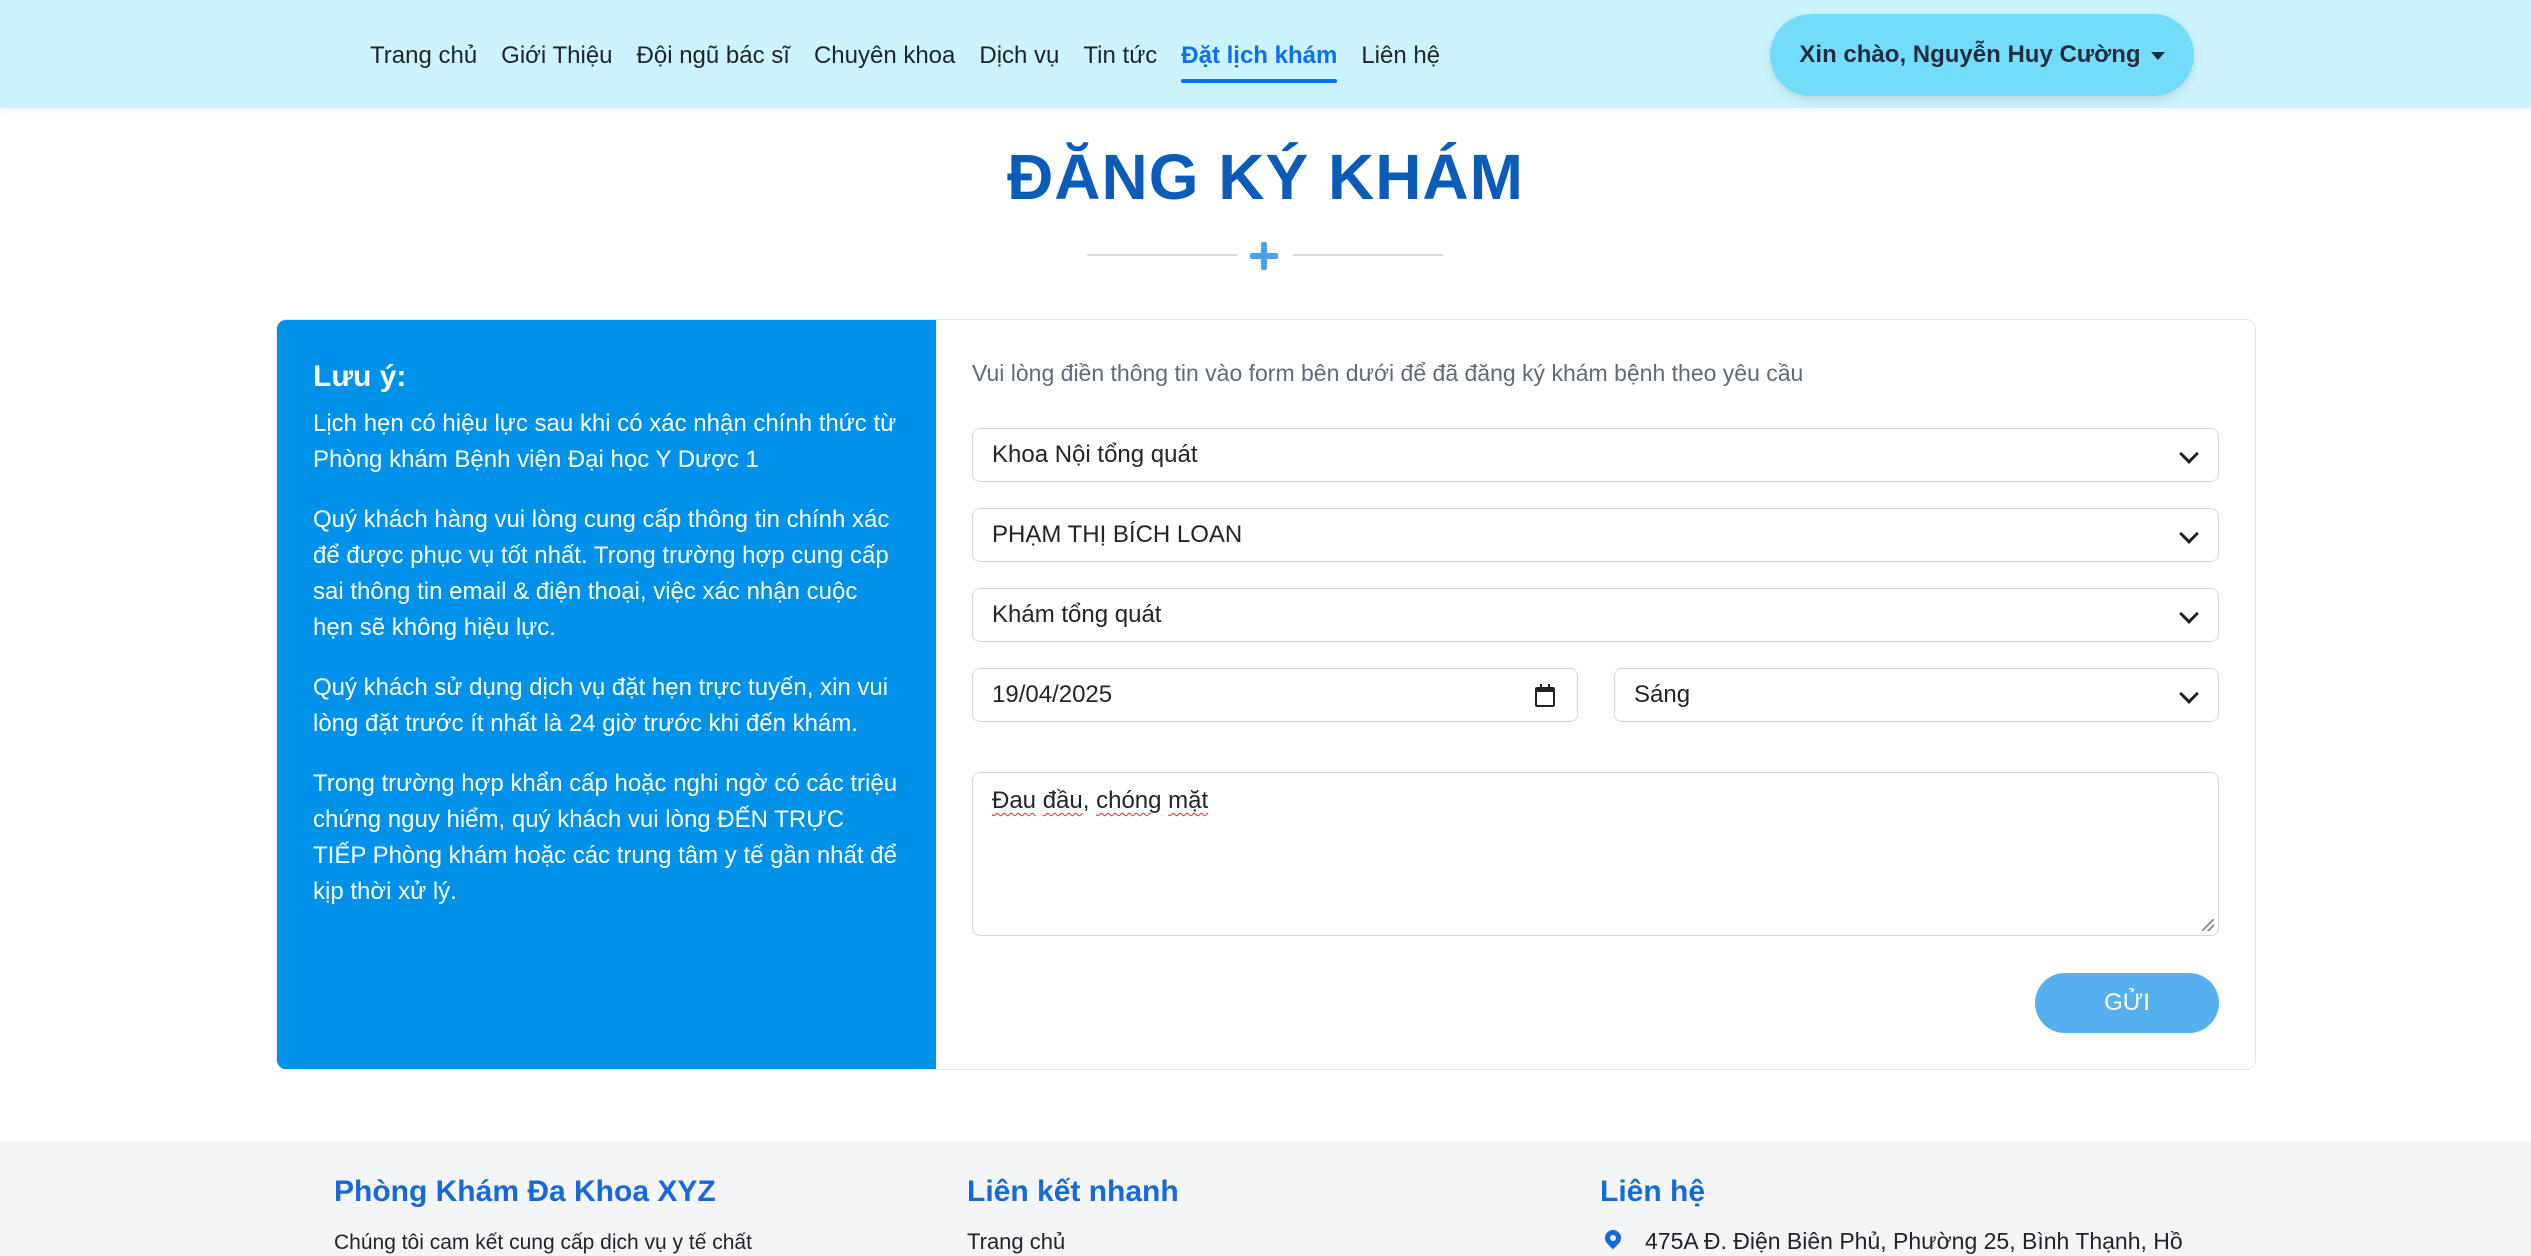 Image resolution: width=2531 pixels, height=1256 pixels. What do you see at coordinates (1073, 1191) in the screenshot?
I see `footer-heading: Liên kết nhanh` at bounding box center [1073, 1191].